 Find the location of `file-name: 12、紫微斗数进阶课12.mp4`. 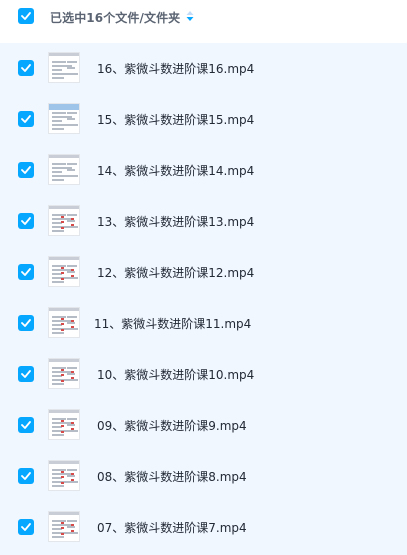

file-name: 12、紫微斗数进阶课12.mp4 is located at coordinates (175, 272).